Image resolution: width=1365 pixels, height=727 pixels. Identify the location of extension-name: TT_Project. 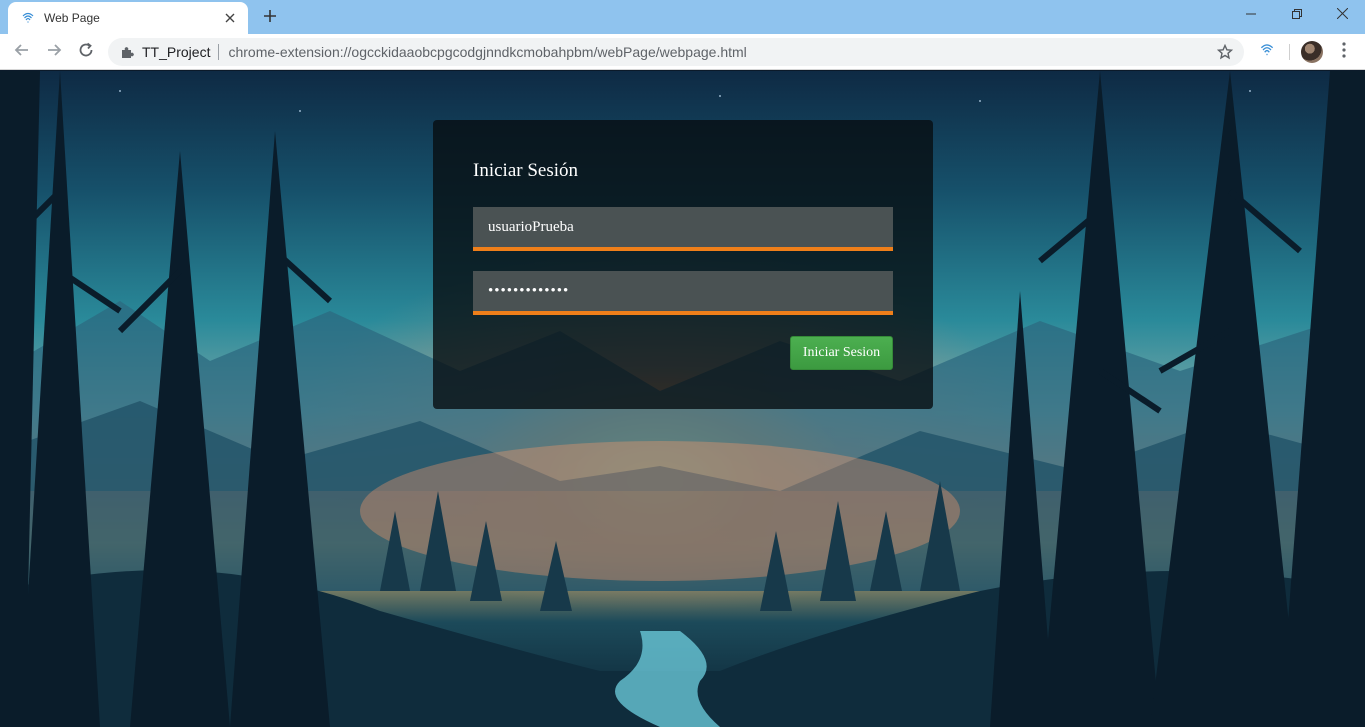
(176, 52).